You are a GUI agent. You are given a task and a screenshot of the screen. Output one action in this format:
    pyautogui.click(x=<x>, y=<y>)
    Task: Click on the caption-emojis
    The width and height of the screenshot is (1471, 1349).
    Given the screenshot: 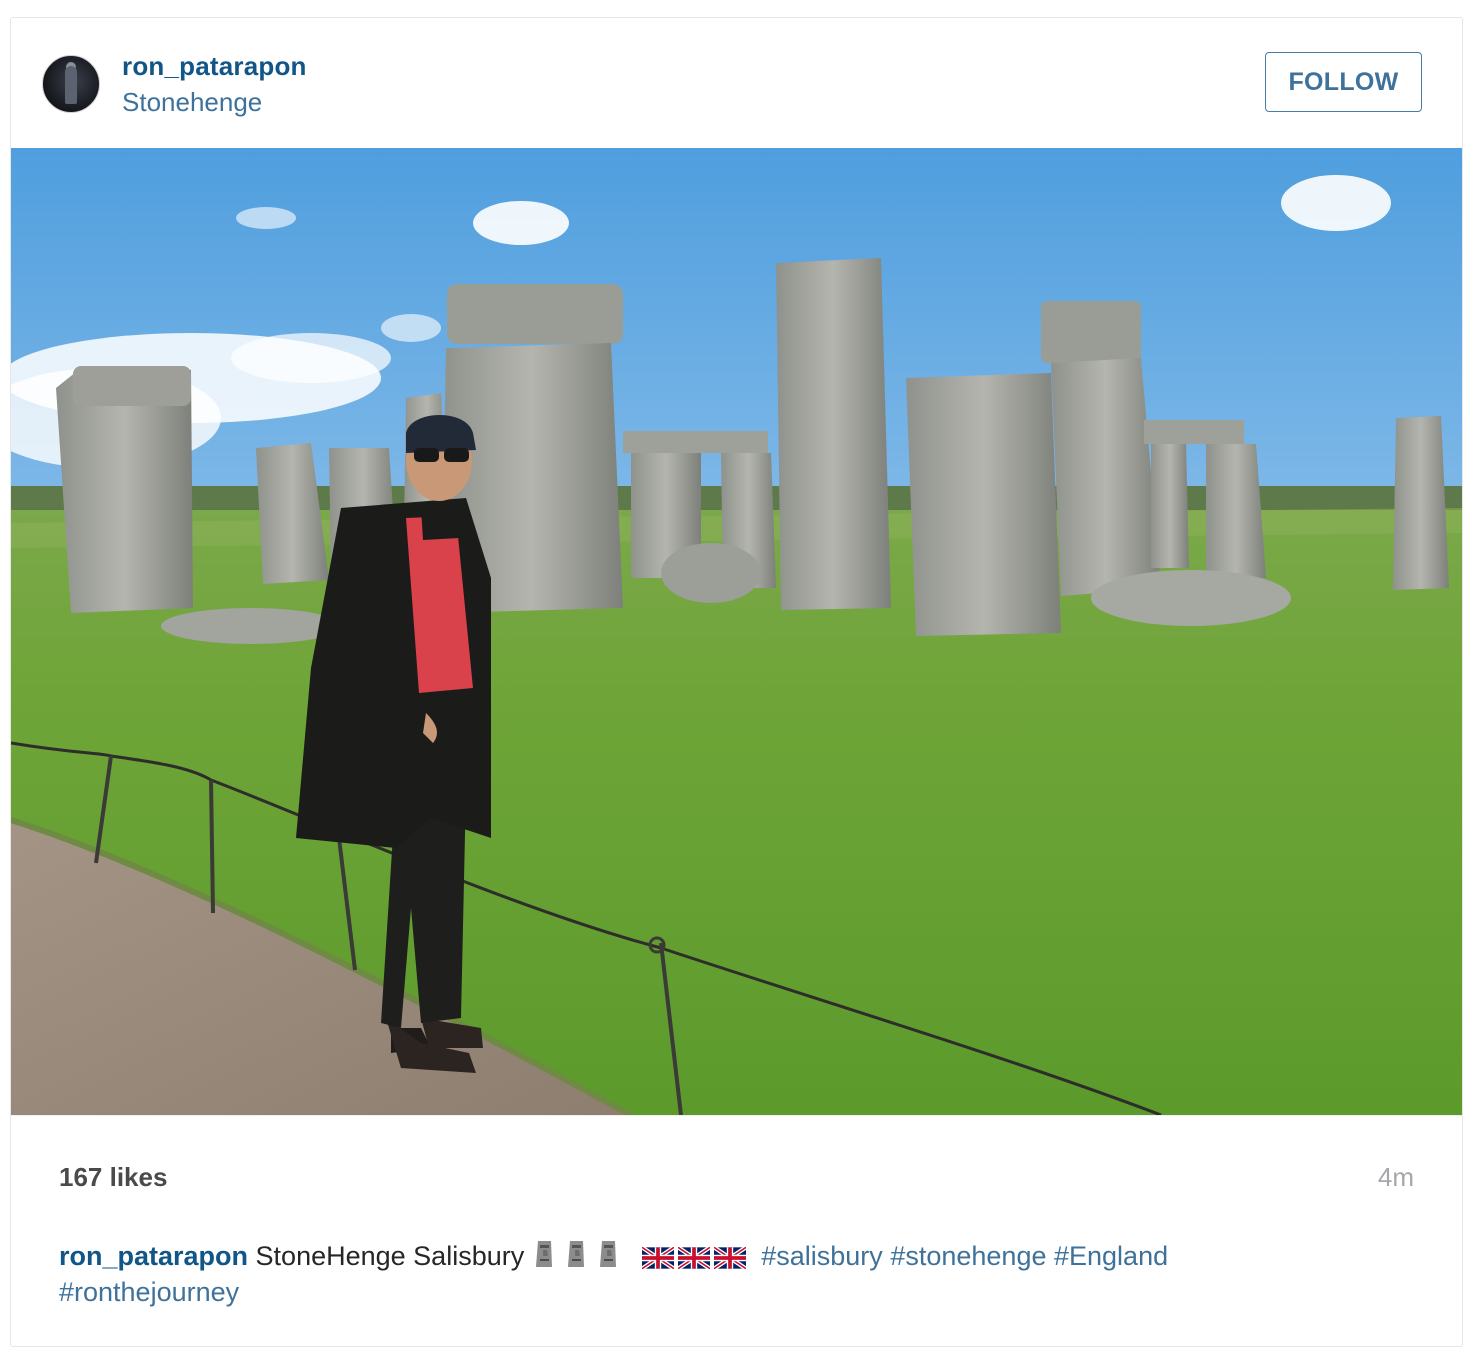 What is the action you would take?
    pyautogui.click(x=647, y=1256)
    